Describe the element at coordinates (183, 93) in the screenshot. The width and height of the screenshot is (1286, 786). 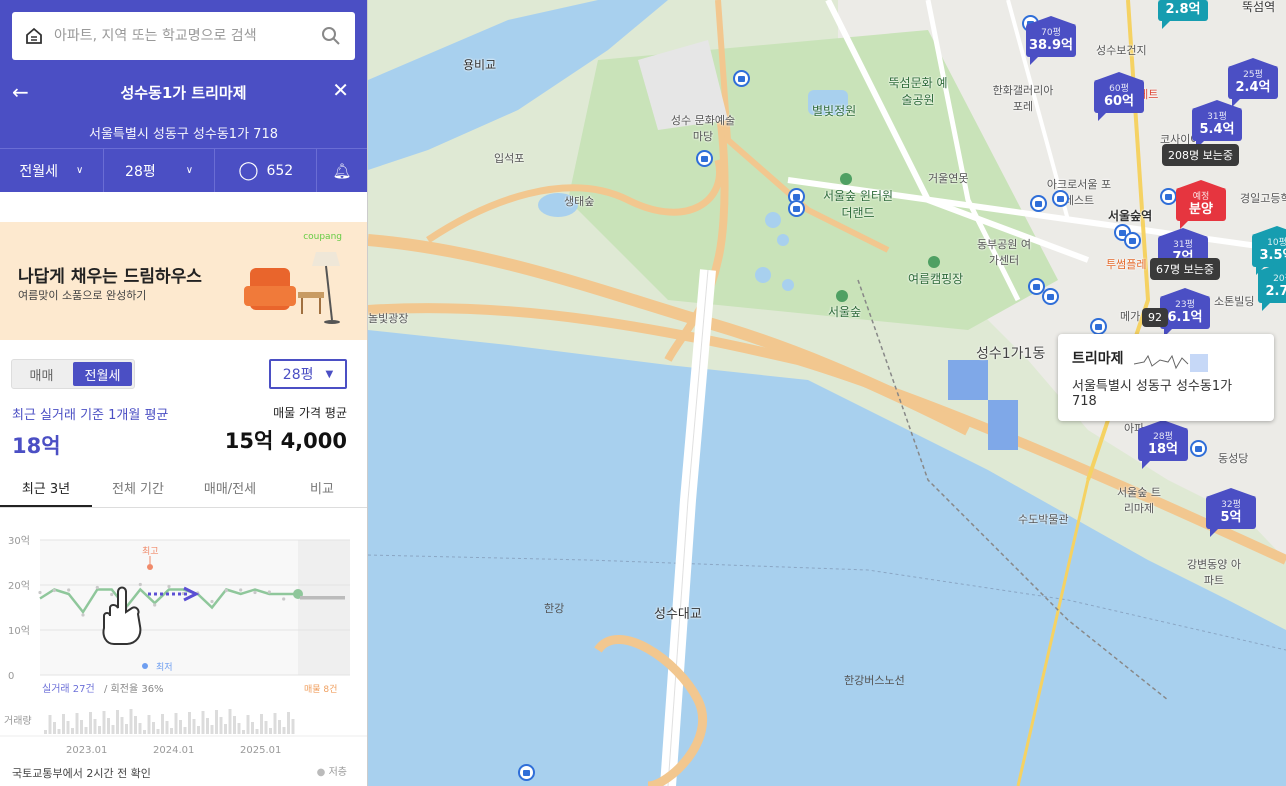
I see `page-title: 성수동1가 트리마제` at that location.